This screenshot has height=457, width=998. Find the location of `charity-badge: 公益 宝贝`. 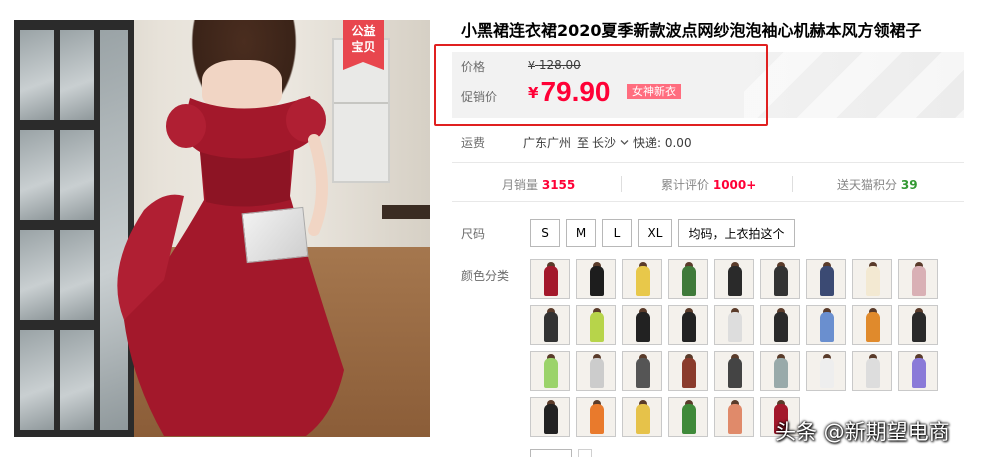

charity-badge: 公益 宝贝 is located at coordinates (363, 45).